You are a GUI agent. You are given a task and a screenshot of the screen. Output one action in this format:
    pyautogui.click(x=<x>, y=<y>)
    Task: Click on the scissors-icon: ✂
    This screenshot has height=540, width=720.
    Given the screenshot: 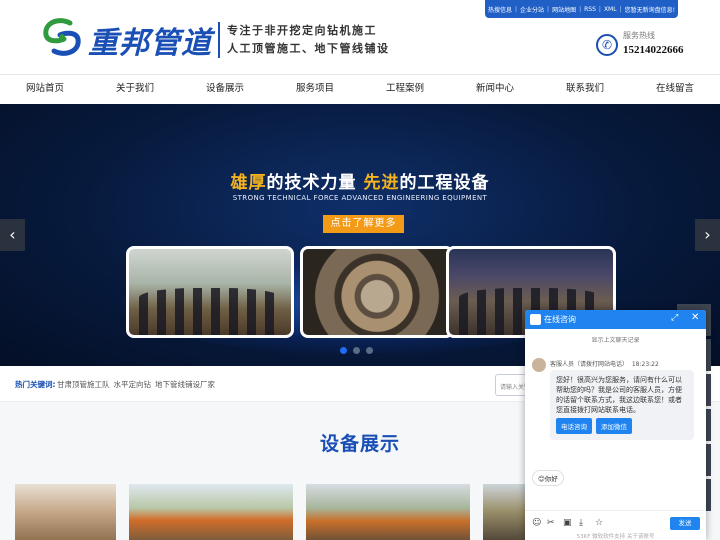 What is the action you would take?
    pyautogui.click(x=551, y=523)
    